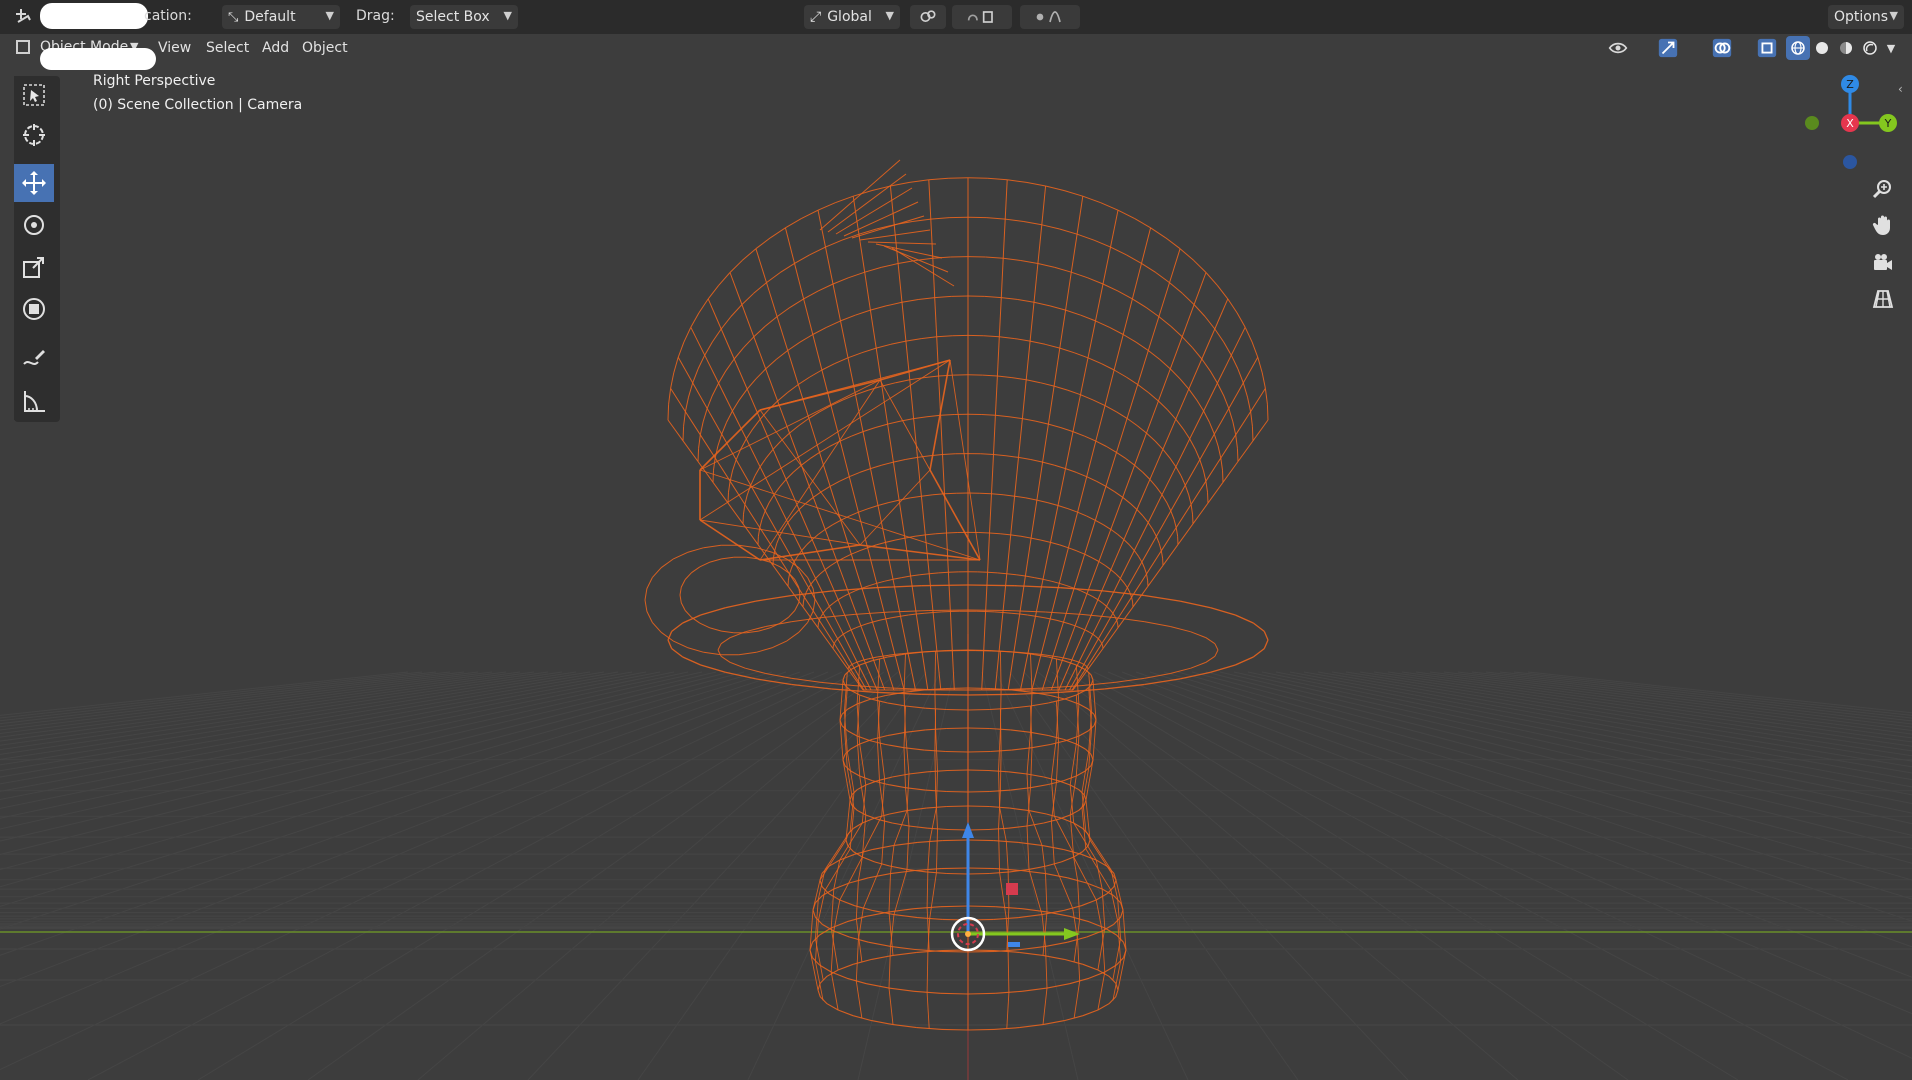  Describe the element at coordinates (1845, 125) in the screenshot. I see `navigation-gizmo: Z Y X` at that location.